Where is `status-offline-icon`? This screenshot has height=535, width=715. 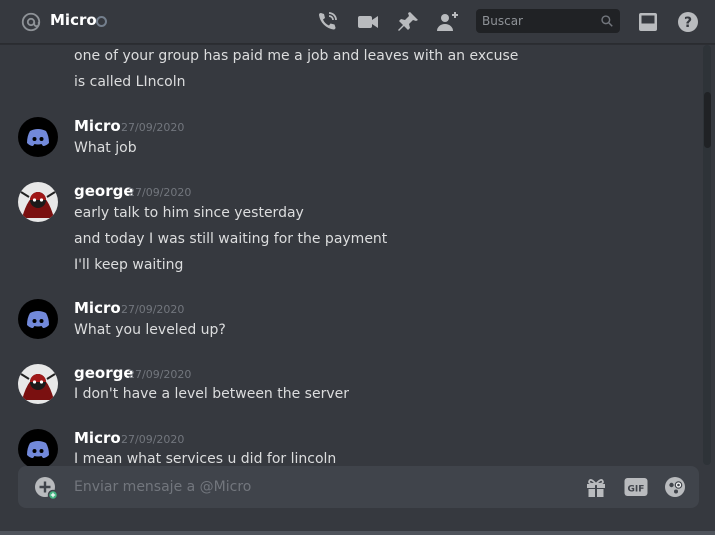
status-offline-icon is located at coordinates (101, 21).